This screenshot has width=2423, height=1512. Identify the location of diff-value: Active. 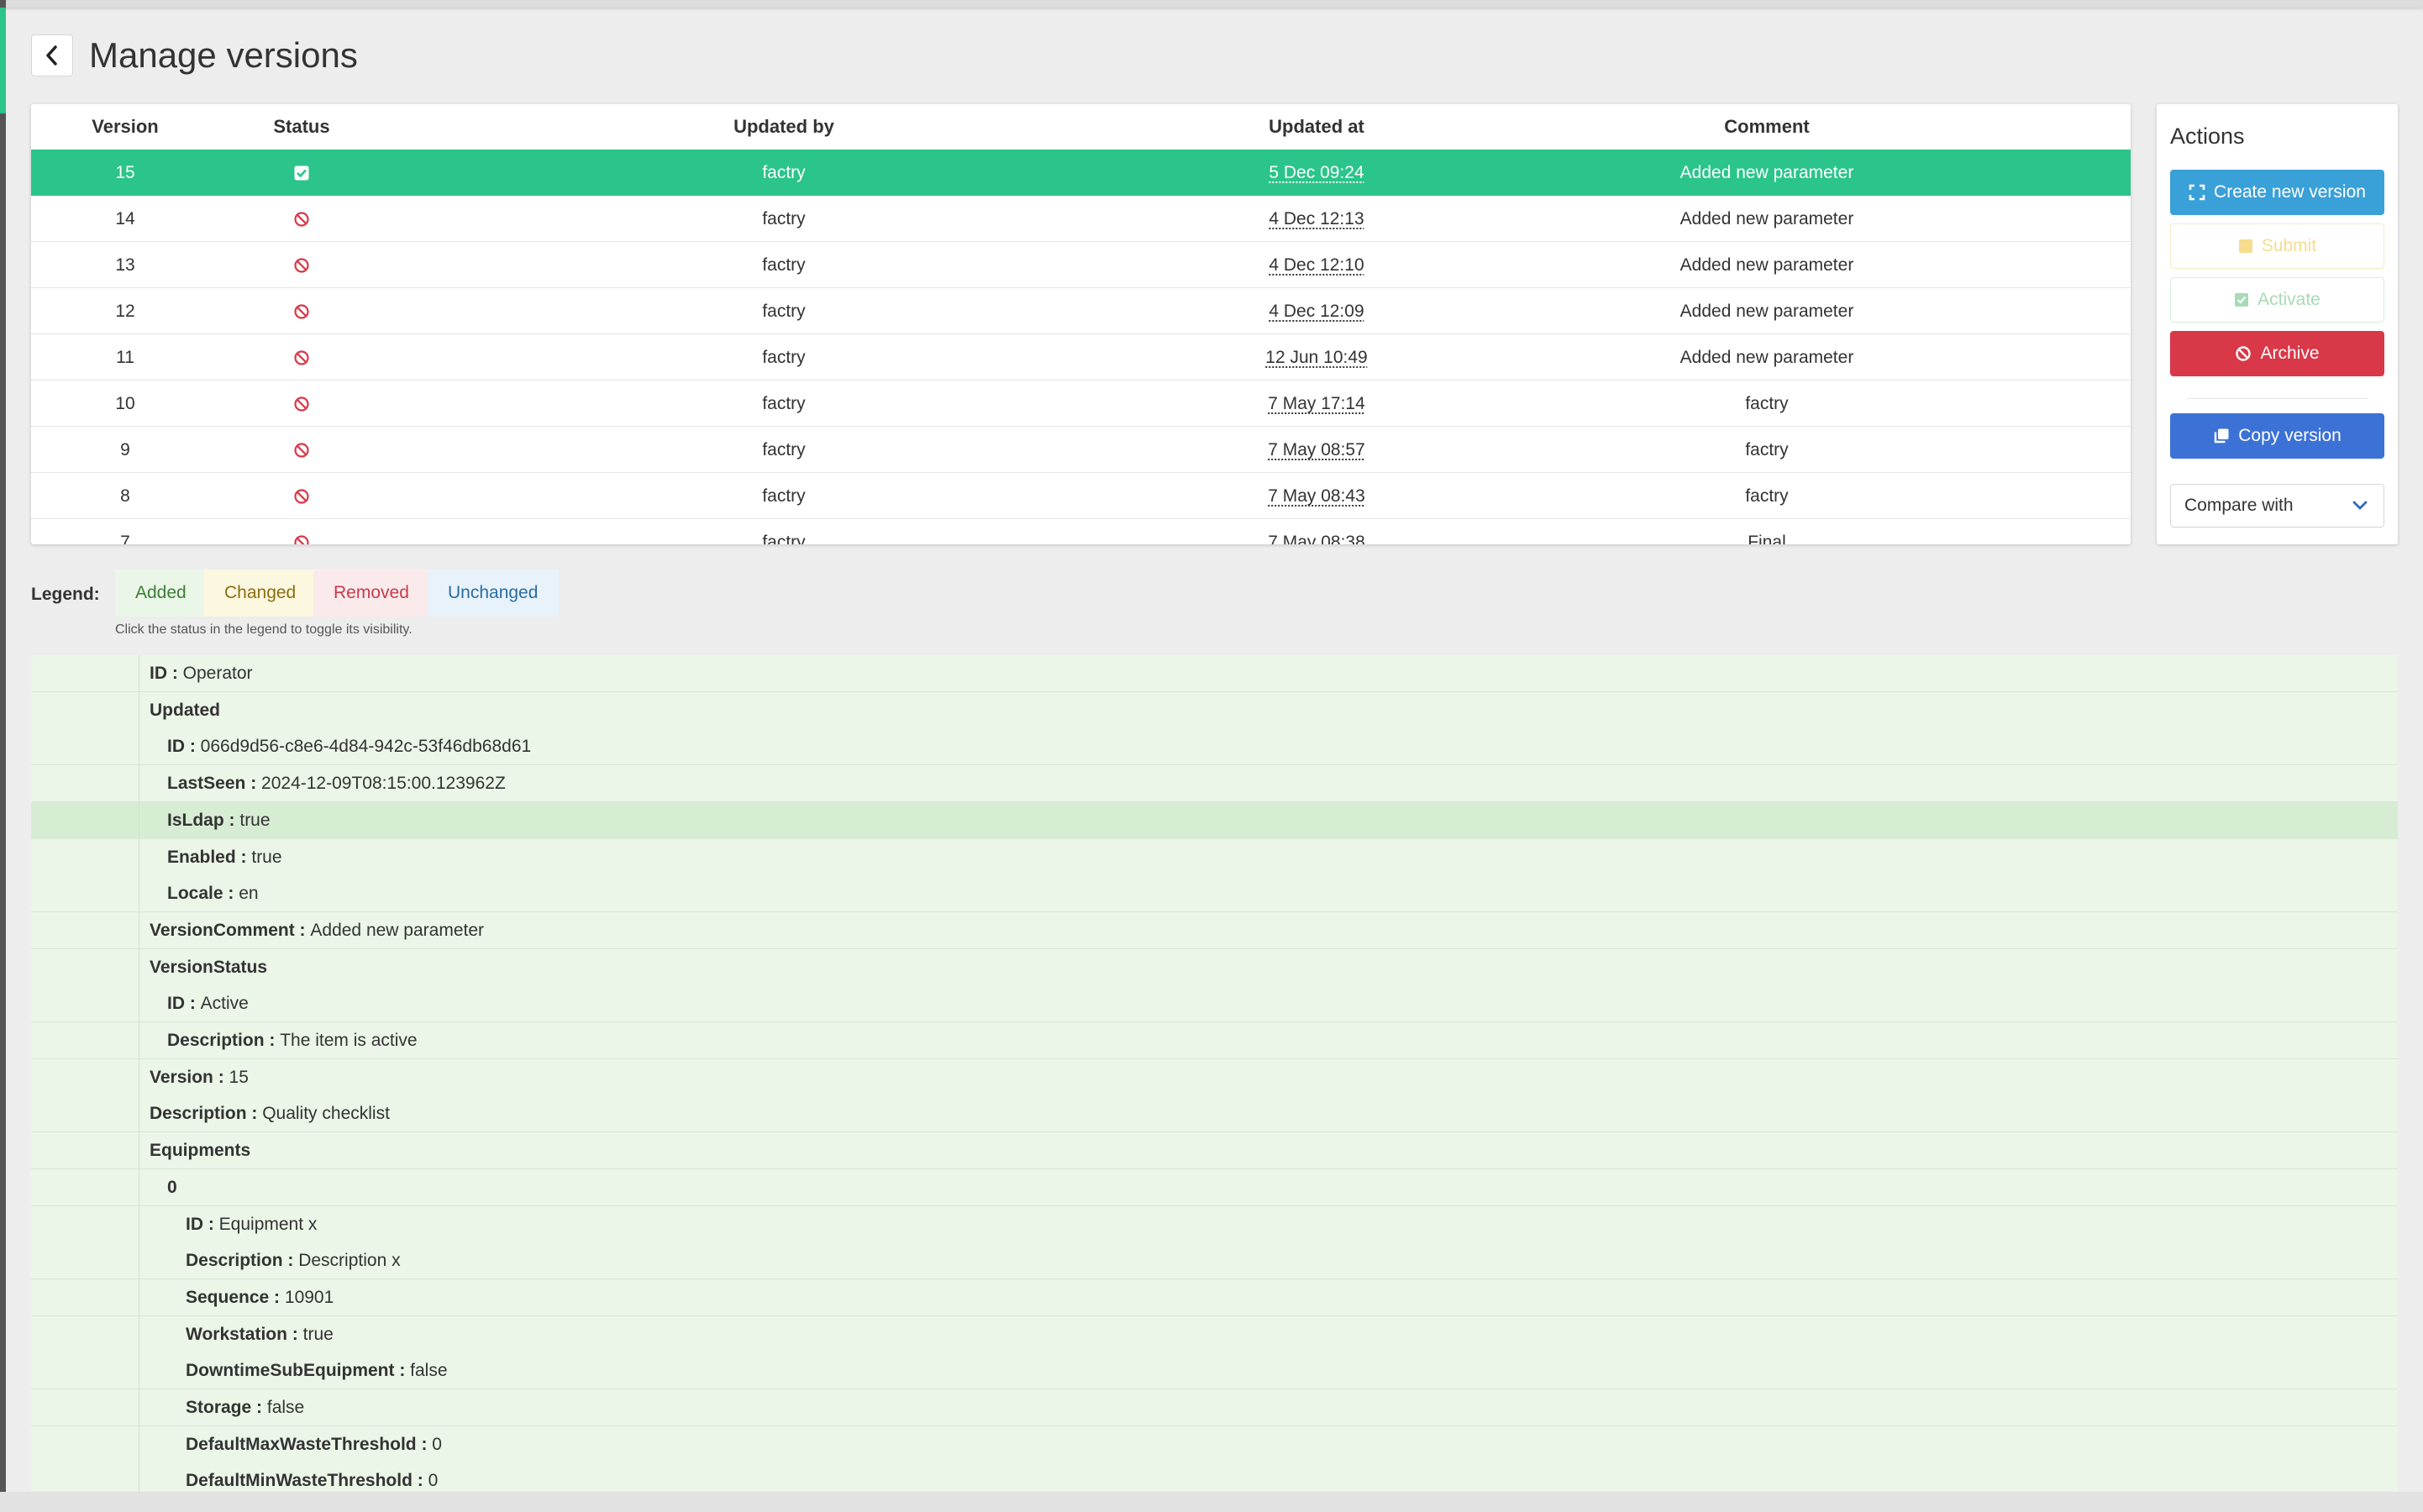
(224, 1004).